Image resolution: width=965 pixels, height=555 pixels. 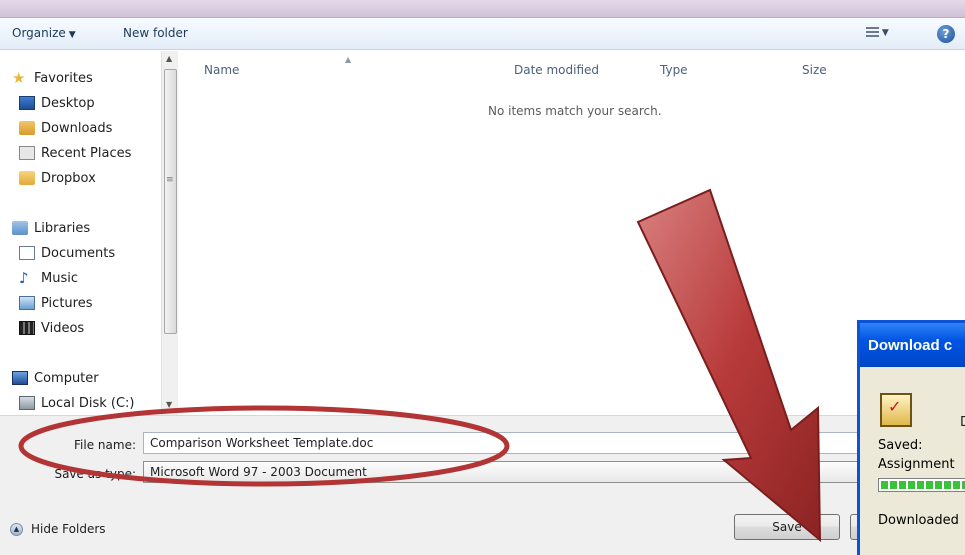 I want to click on sort-arrow-icon: ▲, so click(x=348, y=59).